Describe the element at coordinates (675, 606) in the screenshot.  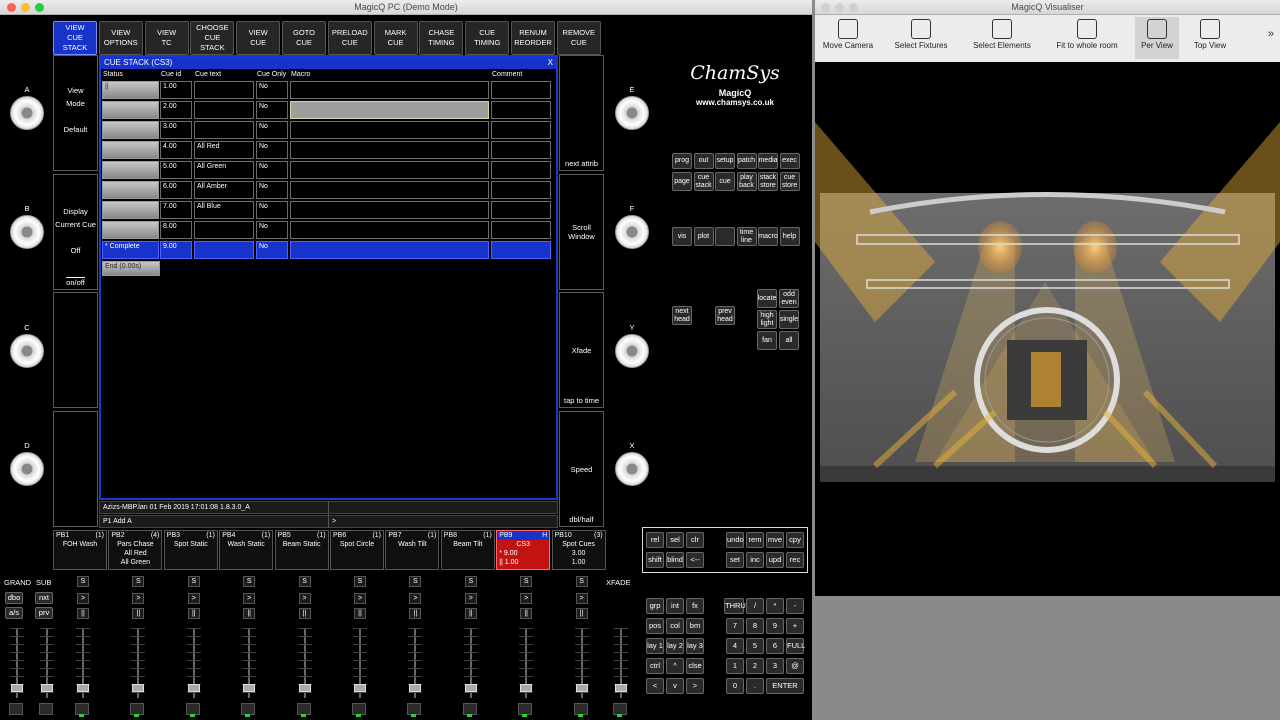
I see `key-int: int` at that location.